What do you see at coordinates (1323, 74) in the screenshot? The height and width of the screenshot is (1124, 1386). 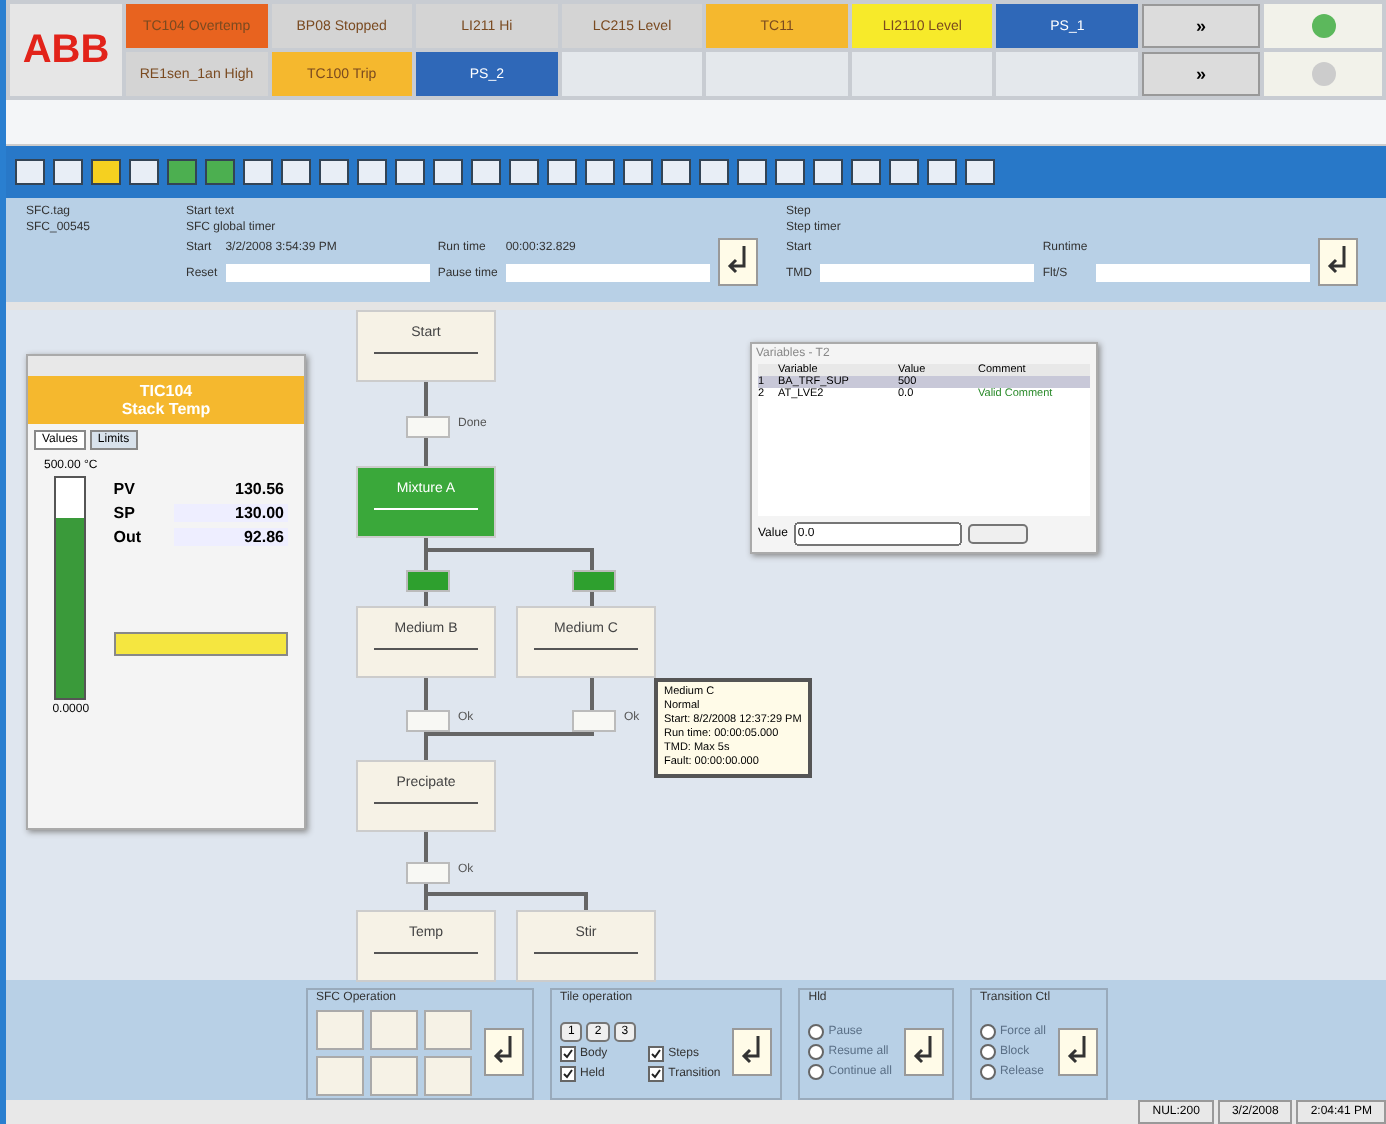 I see `tool-icon` at bounding box center [1323, 74].